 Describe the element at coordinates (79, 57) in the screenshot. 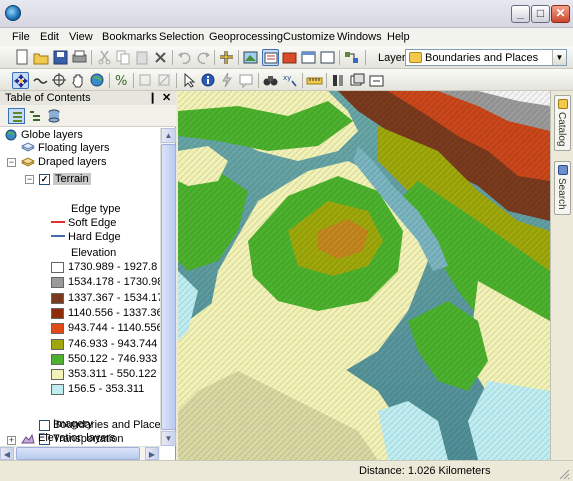

I see `print-icon` at that location.